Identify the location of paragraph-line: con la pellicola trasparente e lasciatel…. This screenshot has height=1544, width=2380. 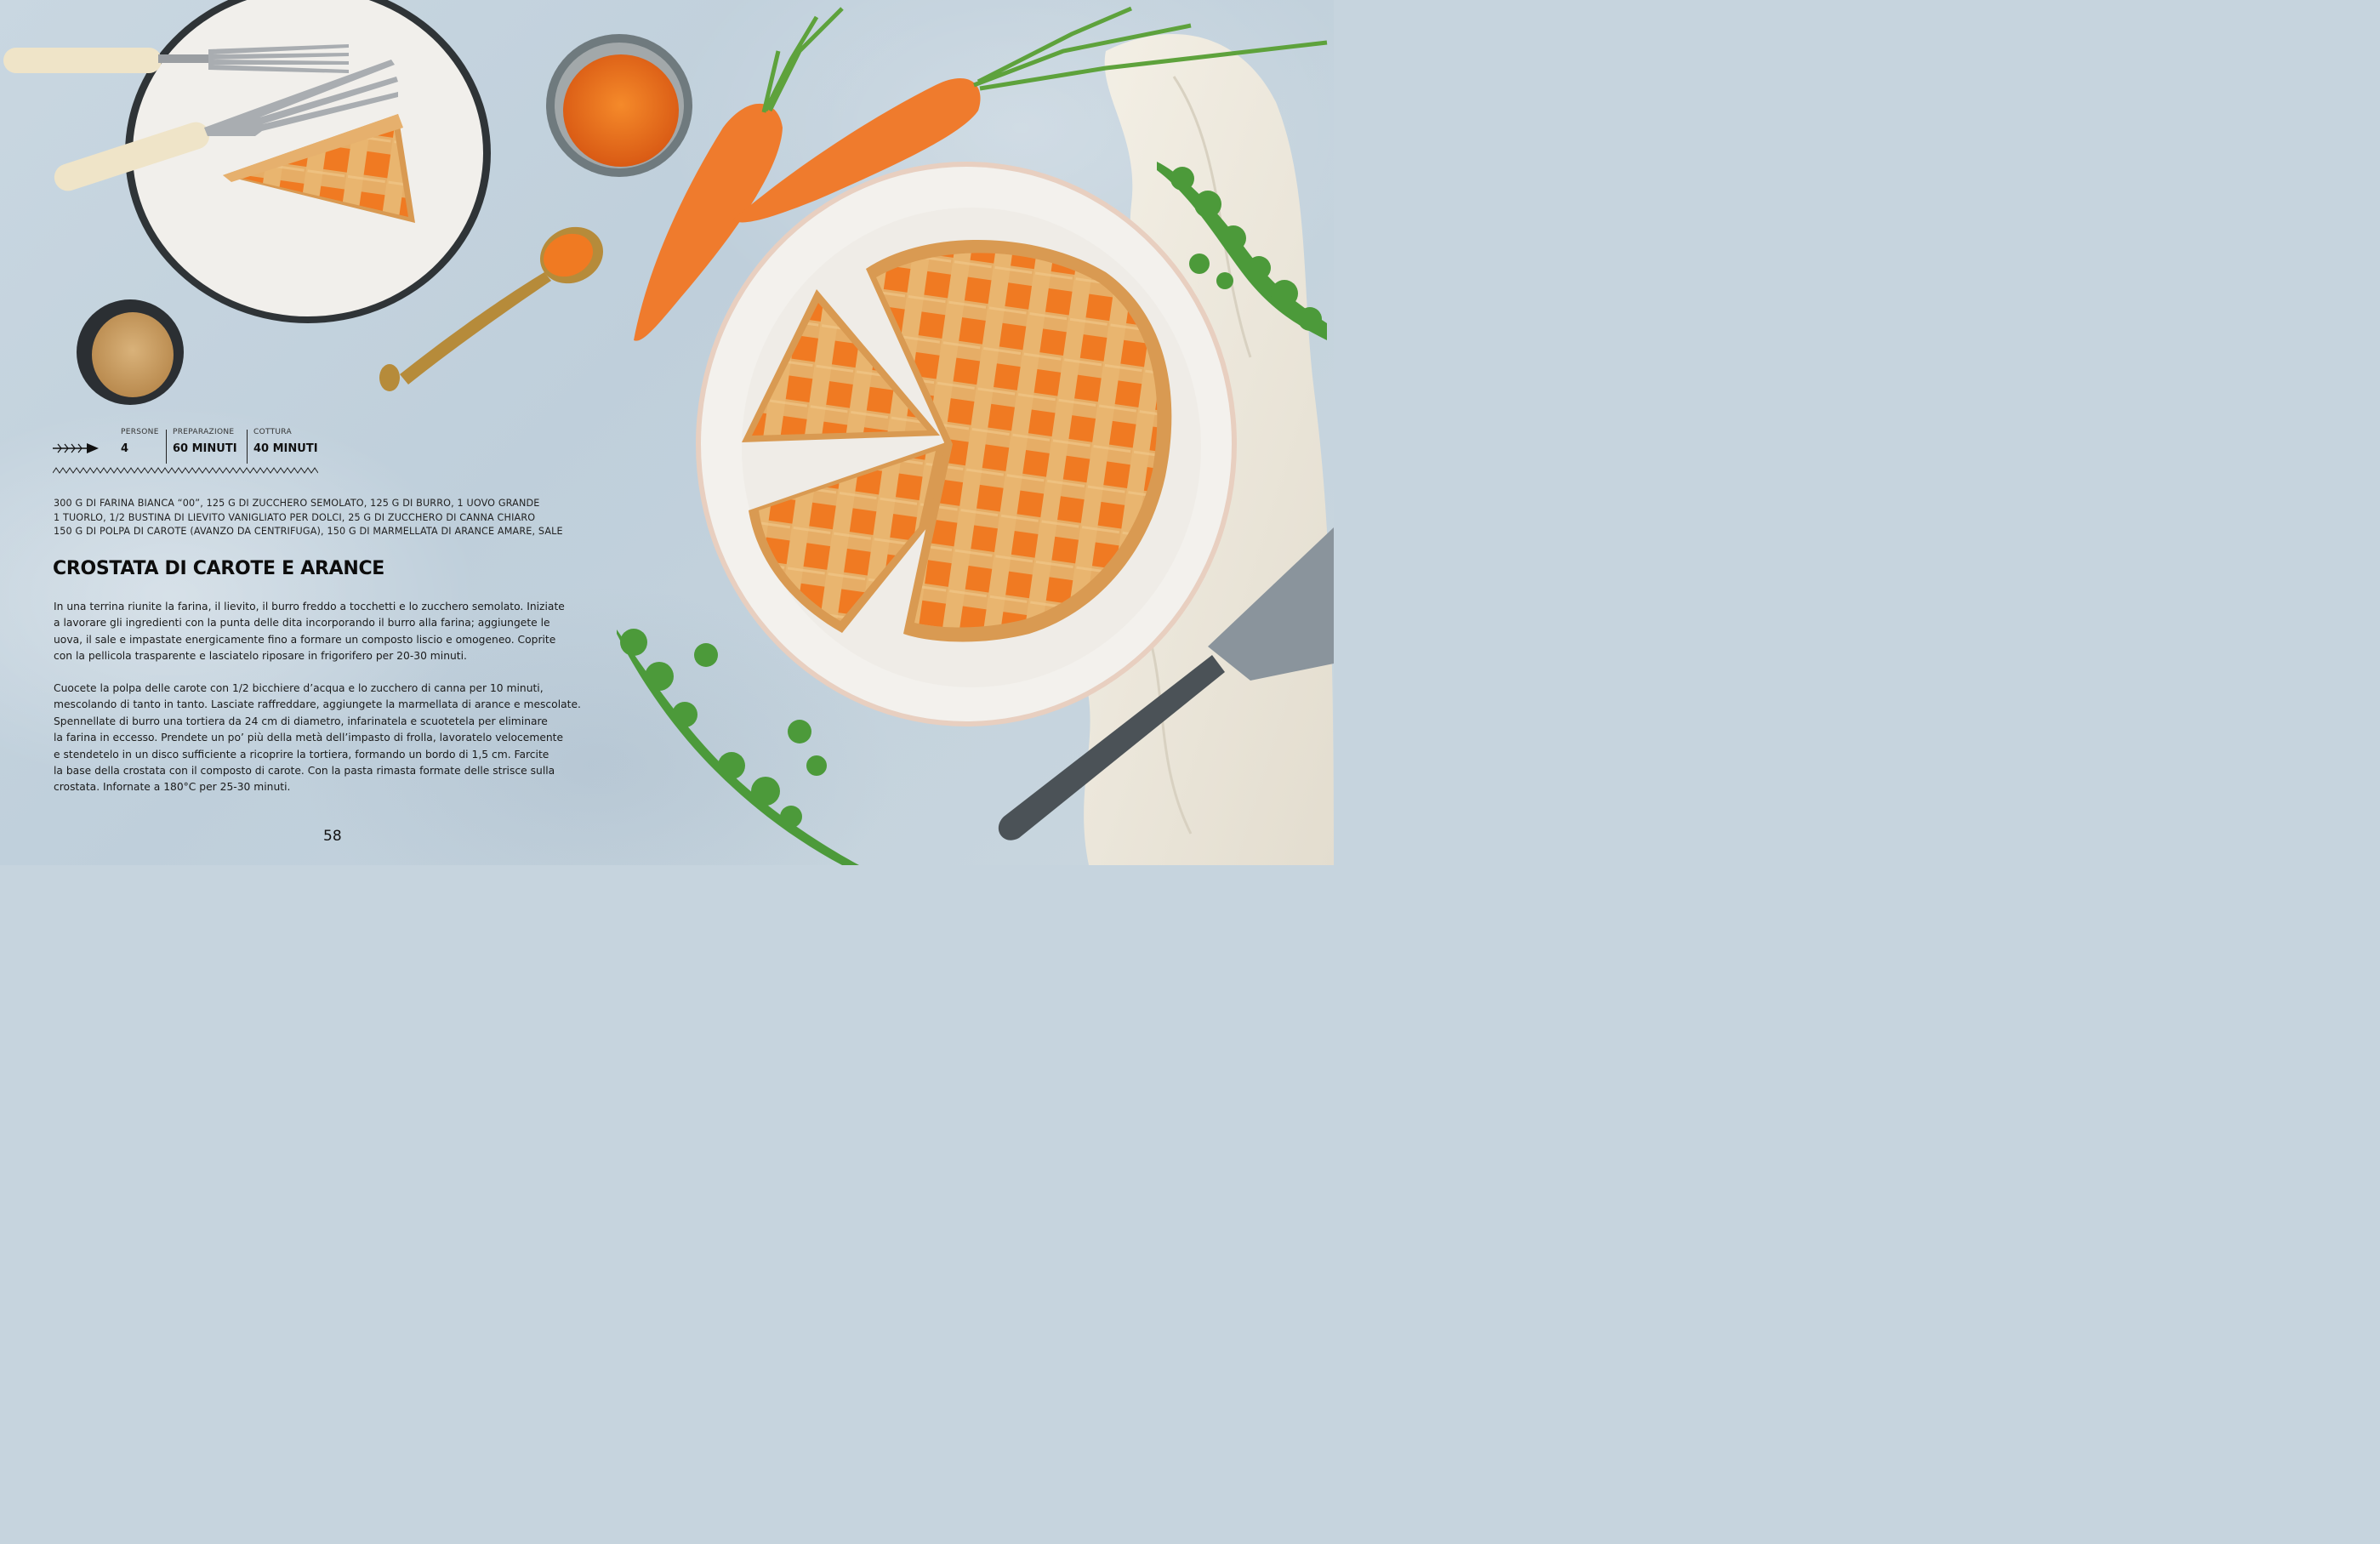
(260, 656).